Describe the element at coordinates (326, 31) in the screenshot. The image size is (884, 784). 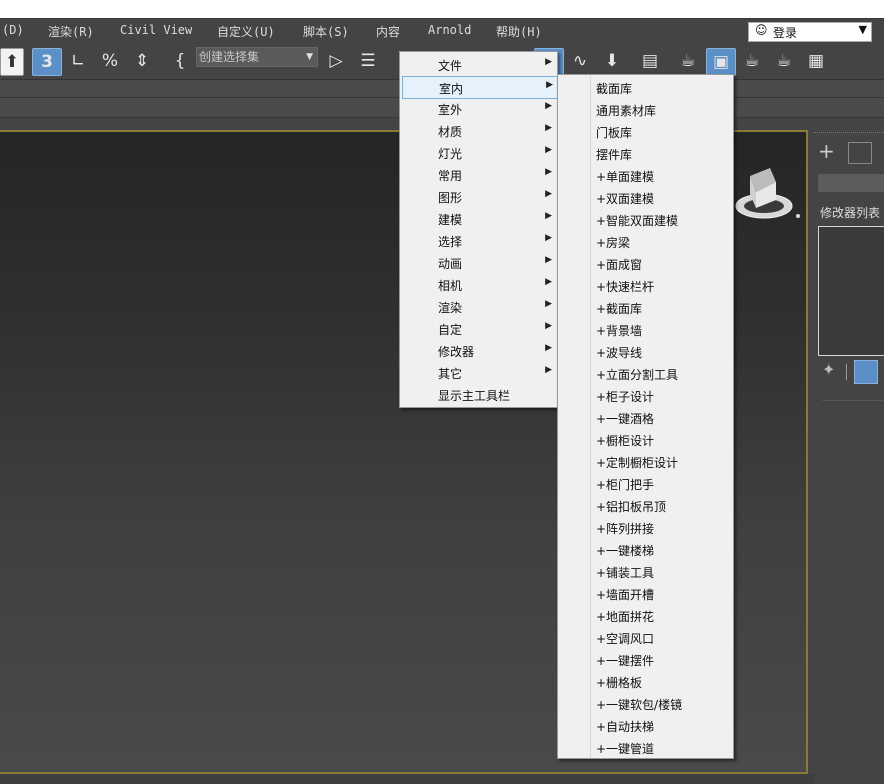
I see `menu-script: 脚本(S)` at that location.